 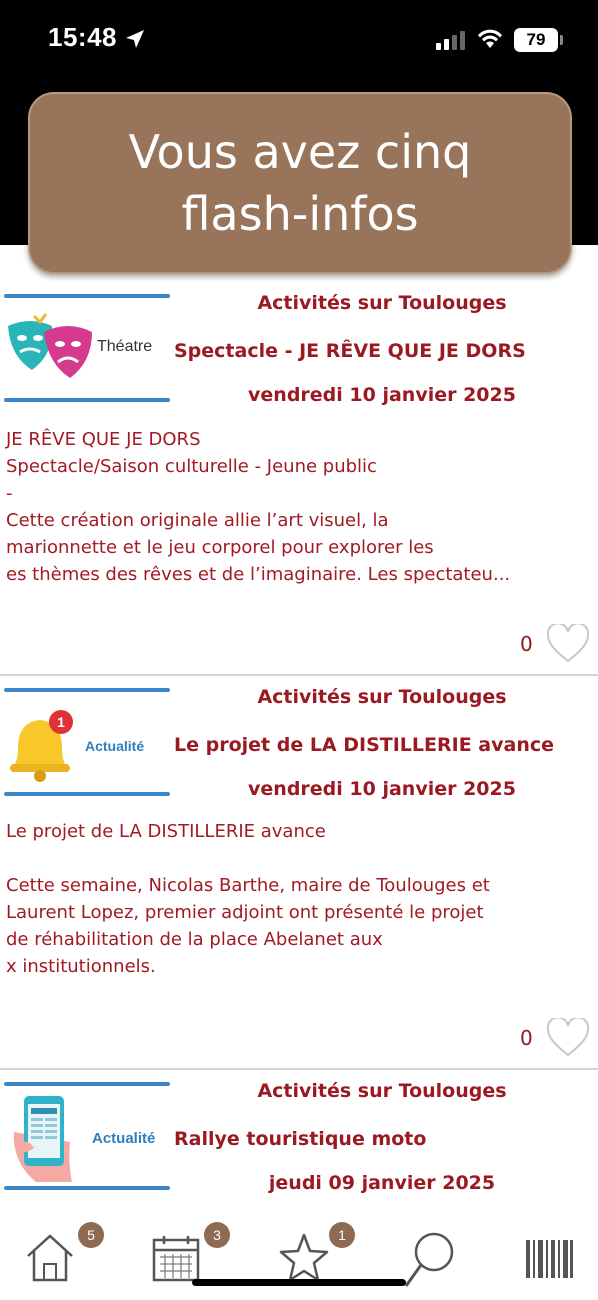 What do you see at coordinates (299, 1282) in the screenshot?
I see `home-indicator` at bounding box center [299, 1282].